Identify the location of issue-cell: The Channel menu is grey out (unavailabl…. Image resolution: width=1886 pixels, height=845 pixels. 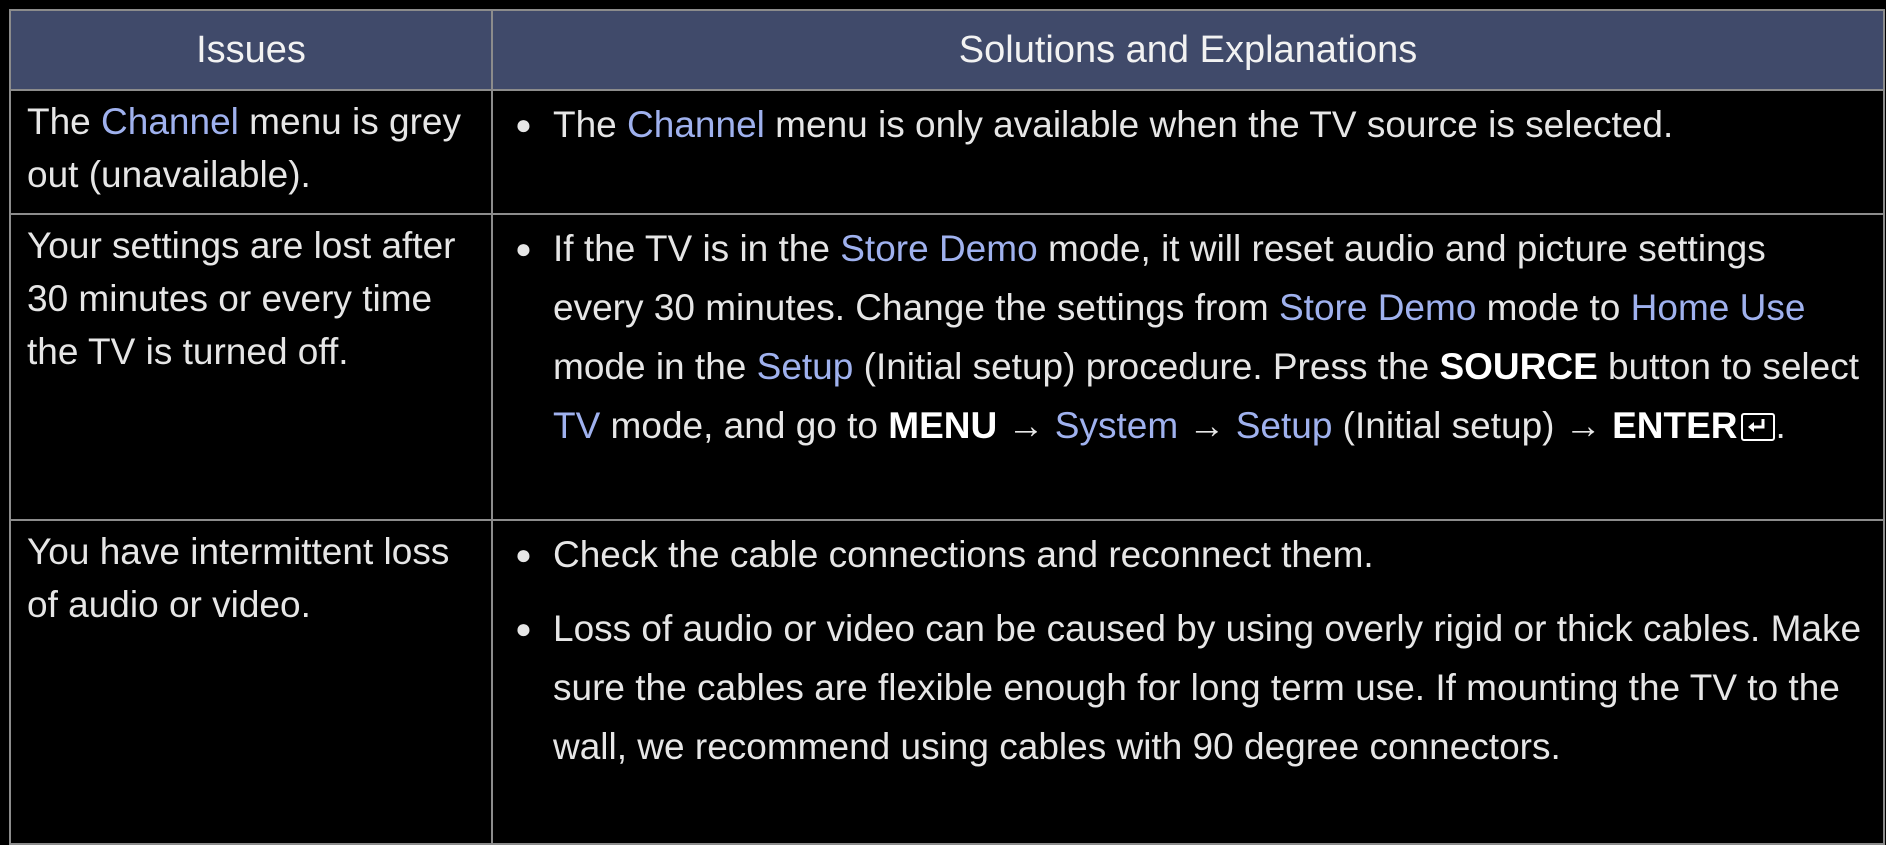
(251, 152).